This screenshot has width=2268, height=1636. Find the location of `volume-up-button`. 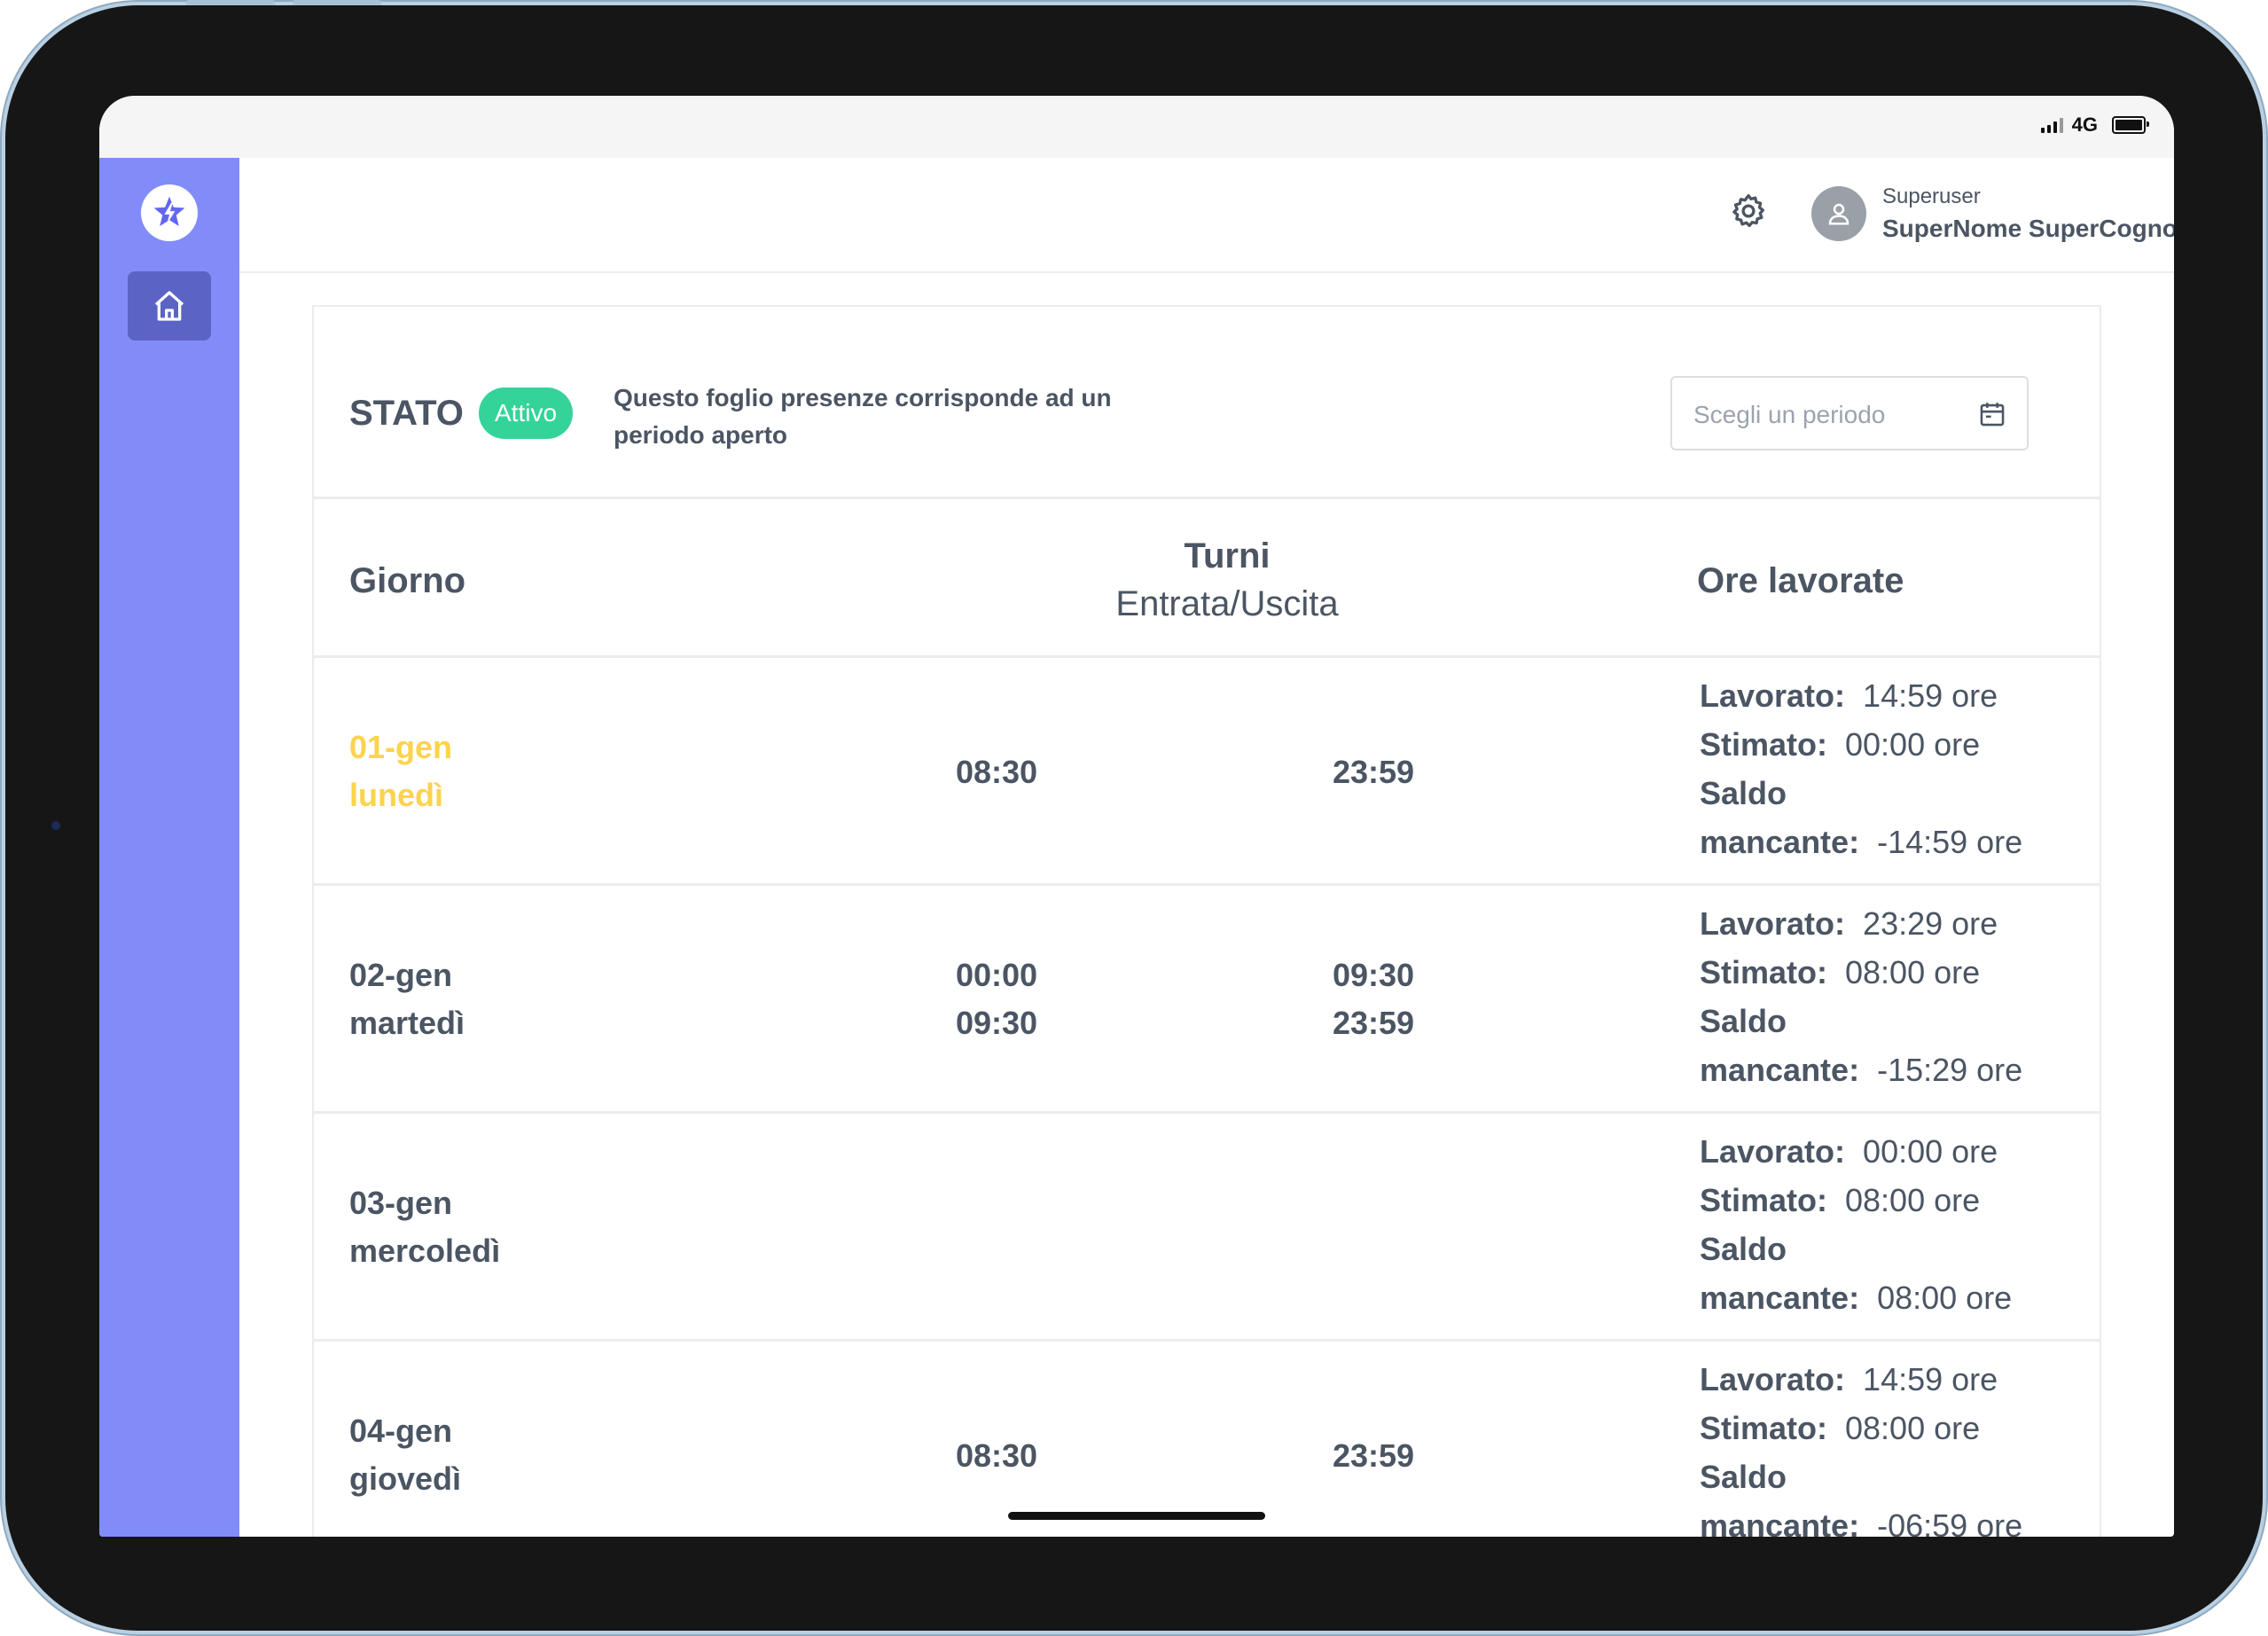

volume-up-button is located at coordinates (230, 2).